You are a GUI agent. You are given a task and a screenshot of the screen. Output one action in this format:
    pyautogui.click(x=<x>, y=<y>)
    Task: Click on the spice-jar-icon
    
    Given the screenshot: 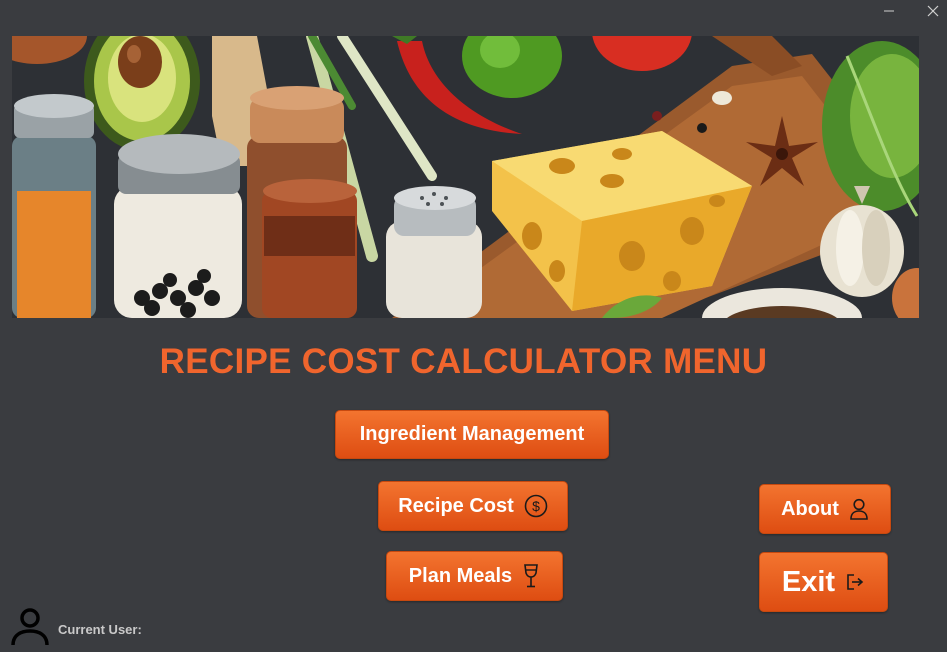 What is the action you would take?
    pyautogui.click(x=54, y=206)
    